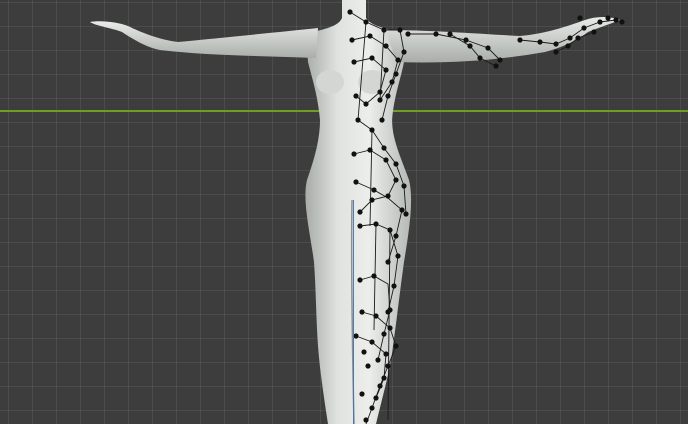  Describe the element at coordinates (204, 39) in the screenshot. I see `left-arm-shape` at that location.